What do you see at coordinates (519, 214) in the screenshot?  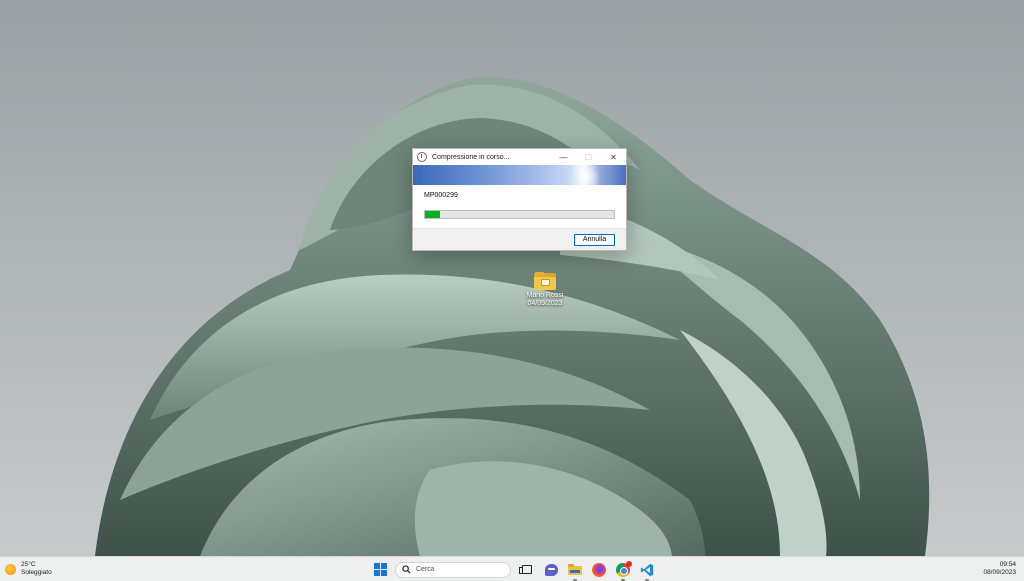 I see `compression-progress-bar` at bounding box center [519, 214].